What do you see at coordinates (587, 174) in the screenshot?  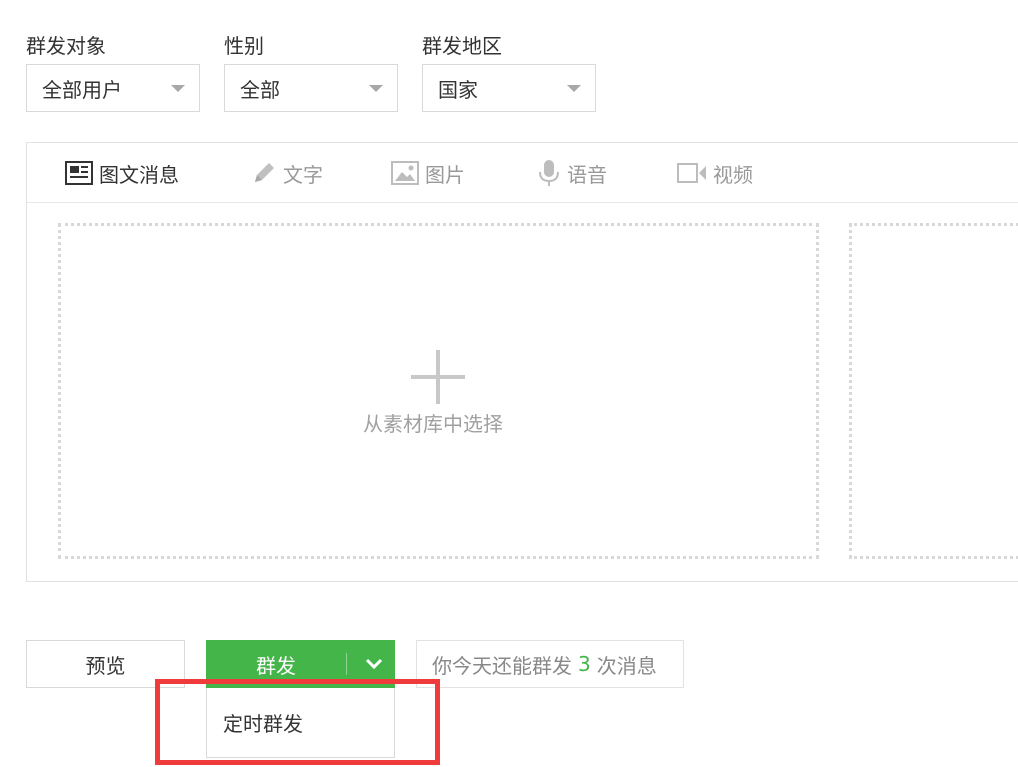 I see `tab-voice-label: 语音` at bounding box center [587, 174].